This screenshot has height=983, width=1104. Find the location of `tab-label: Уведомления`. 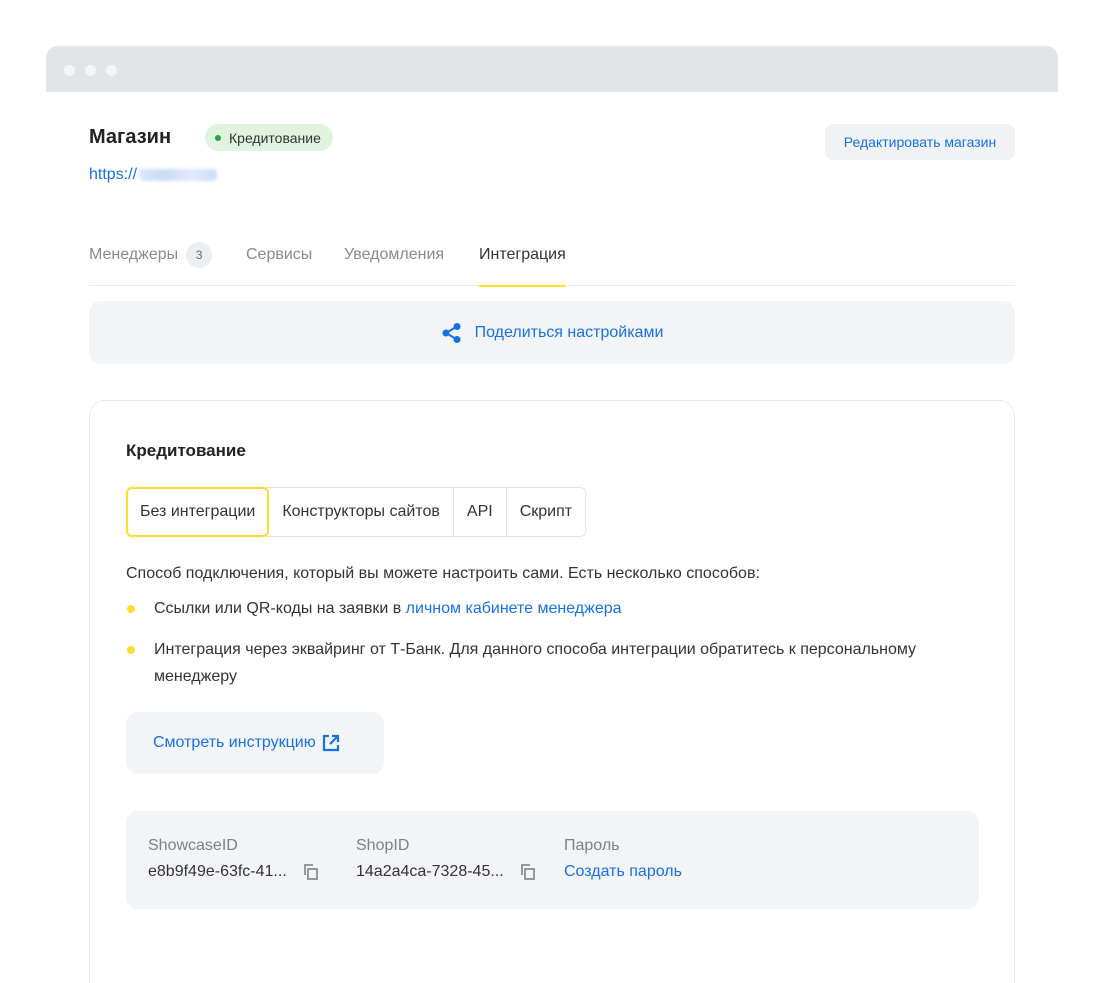

tab-label: Уведомления is located at coordinates (394, 254).